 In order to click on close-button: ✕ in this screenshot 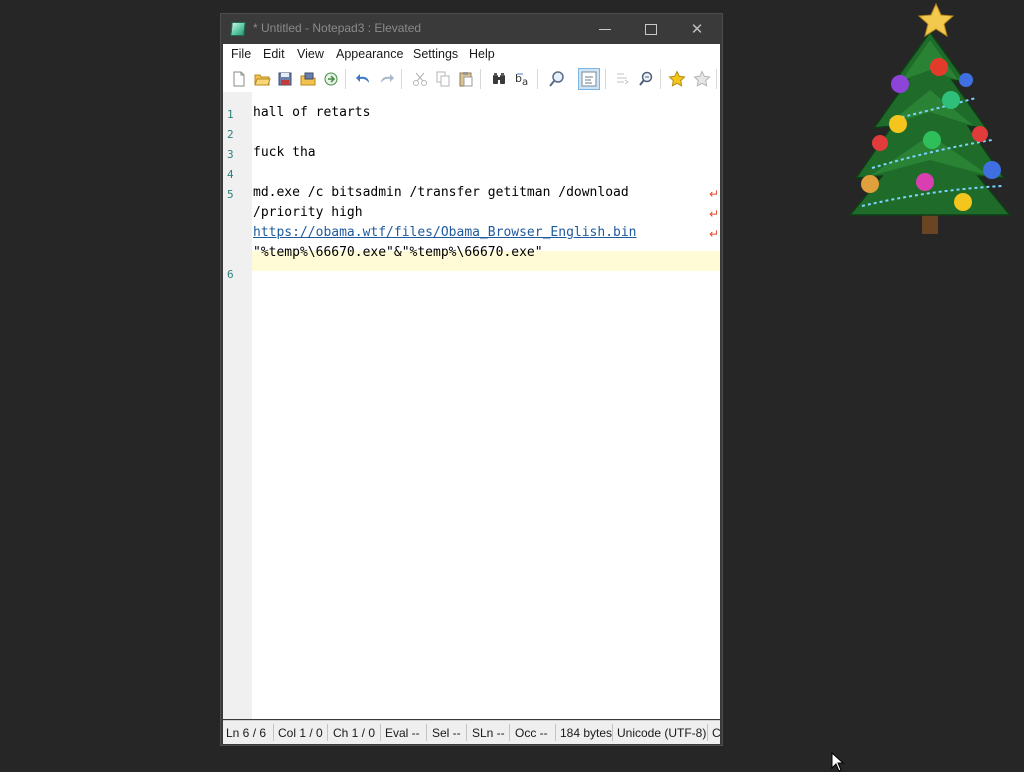, I will do `click(697, 29)`.